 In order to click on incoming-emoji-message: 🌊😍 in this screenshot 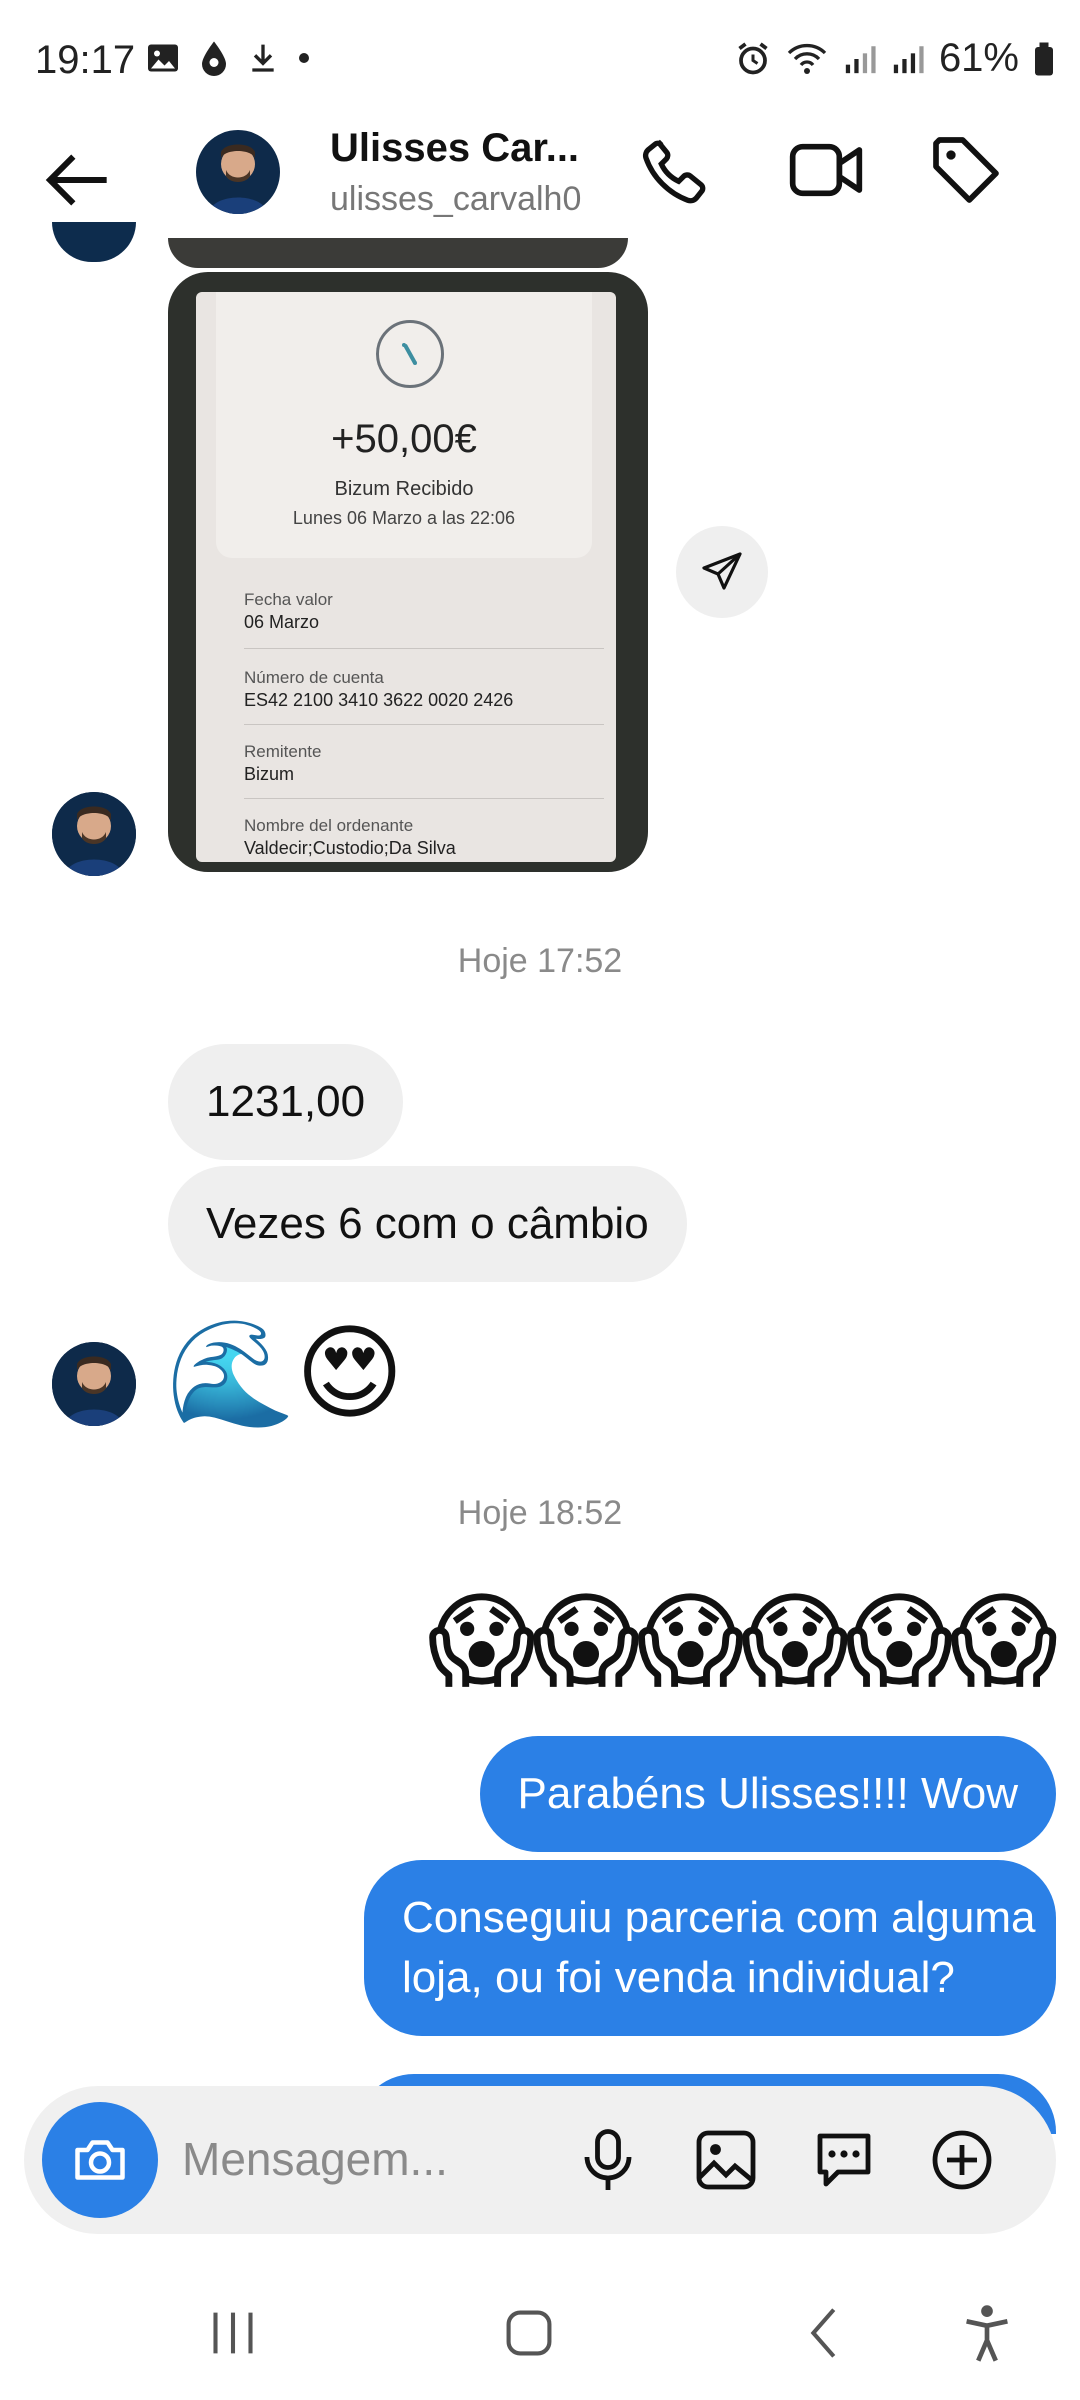, I will do `click(285, 1374)`.